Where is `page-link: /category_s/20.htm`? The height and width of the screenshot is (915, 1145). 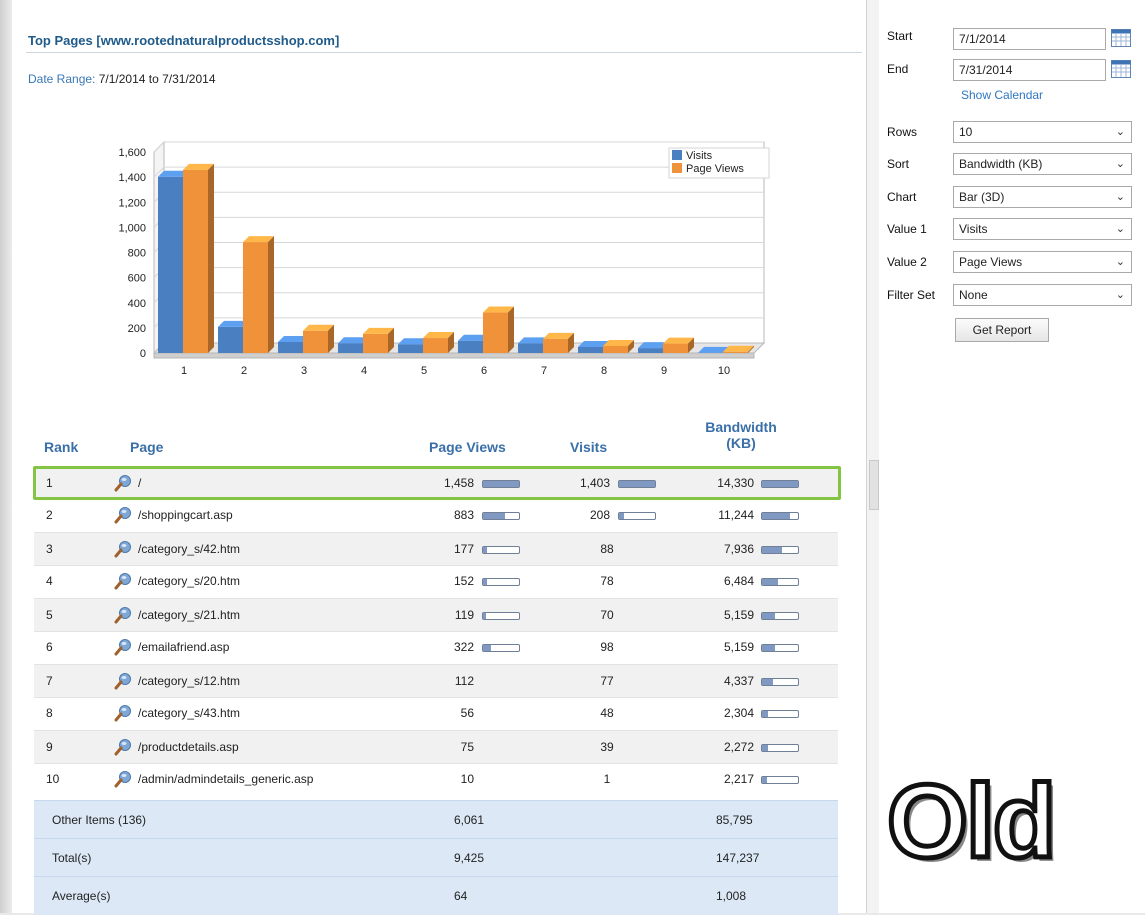
page-link: /category_s/20.htm is located at coordinates (189, 581).